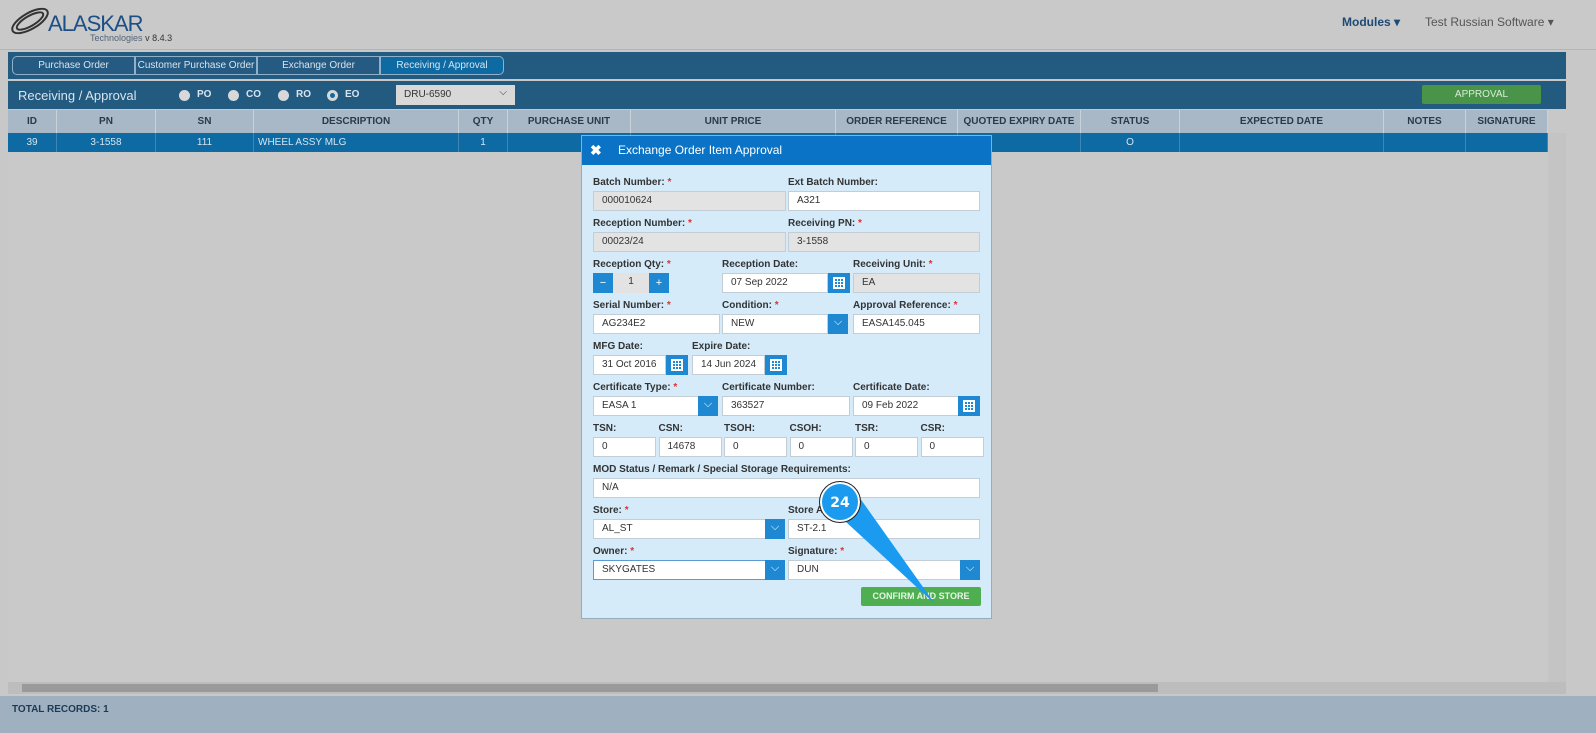 Image resolution: width=1596 pixels, height=733 pixels. What do you see at coordinates (786, 150) in the screenshot?
I see `dialog-header: ✖ Exchange Order Item Approval` at bounding box center [786, 150].